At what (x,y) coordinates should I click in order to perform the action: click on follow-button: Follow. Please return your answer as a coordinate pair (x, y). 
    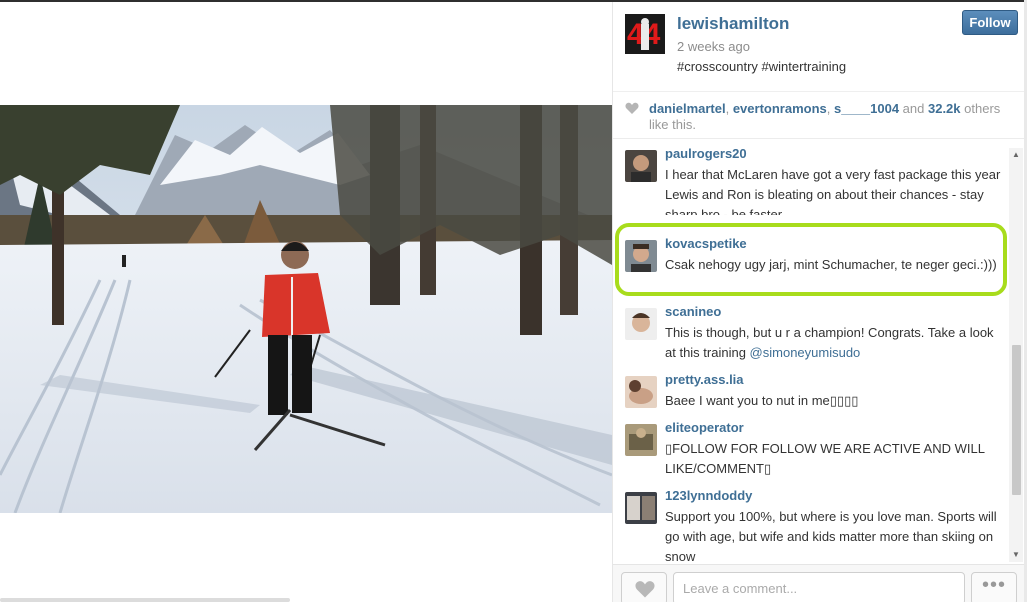
    Looking at the image, I should click on (990, 22).